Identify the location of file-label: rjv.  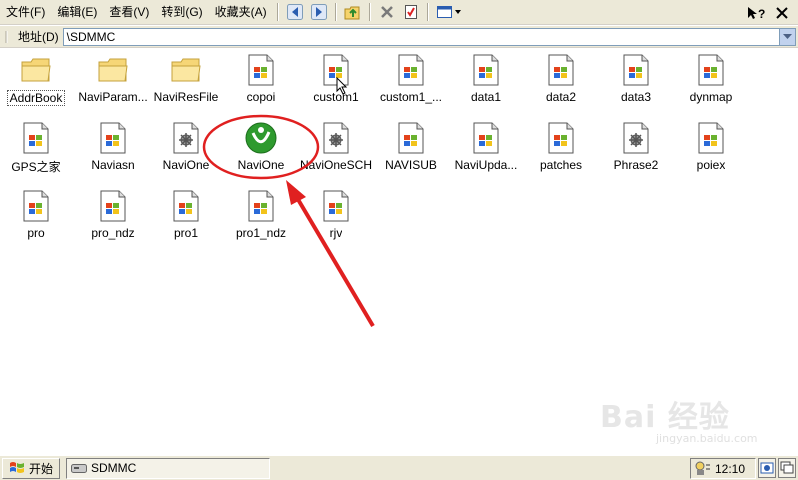
(336, 233).